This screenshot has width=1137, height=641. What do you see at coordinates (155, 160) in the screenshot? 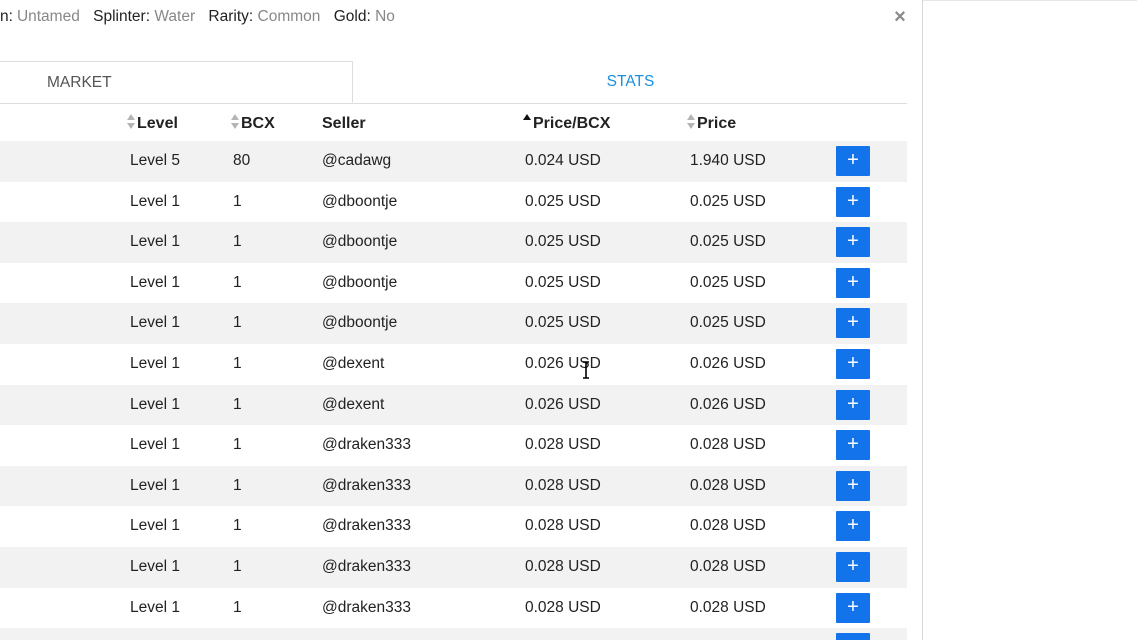
I see `cell-level: Level 5` at bounding box center [155, 160].